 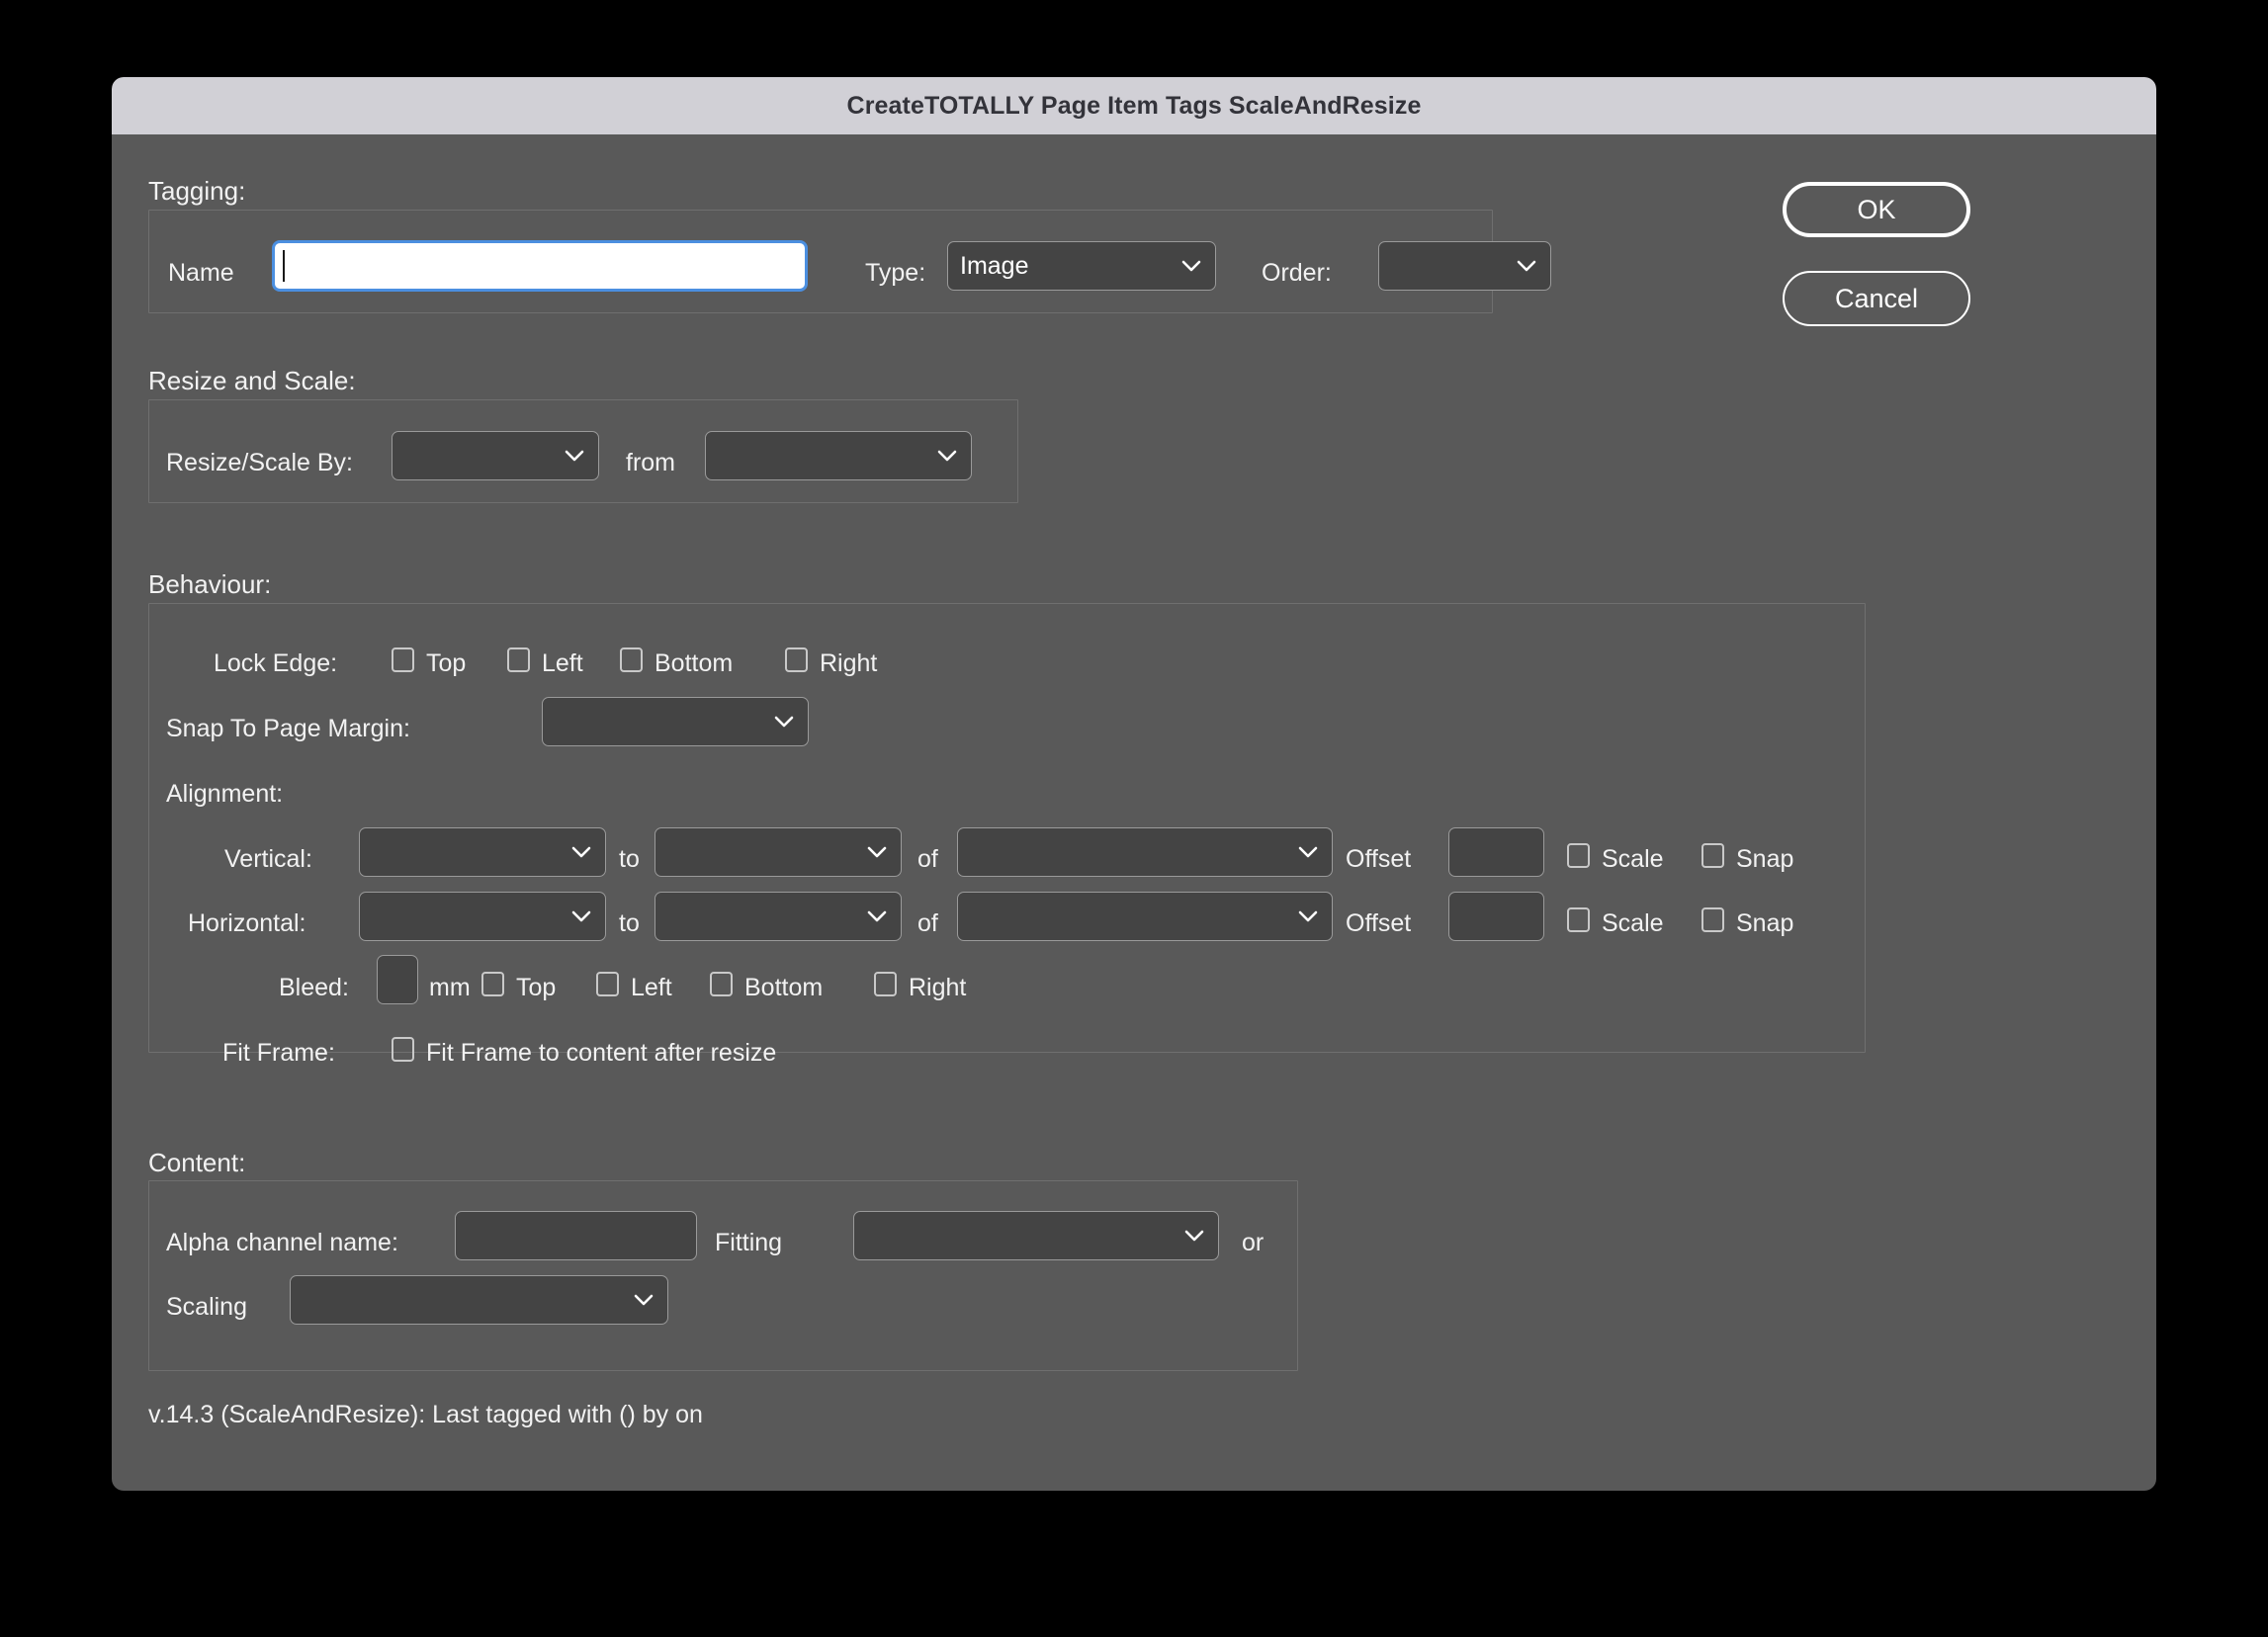 I want to click on bleed-left-checkbox, so click(x=608, y=984).